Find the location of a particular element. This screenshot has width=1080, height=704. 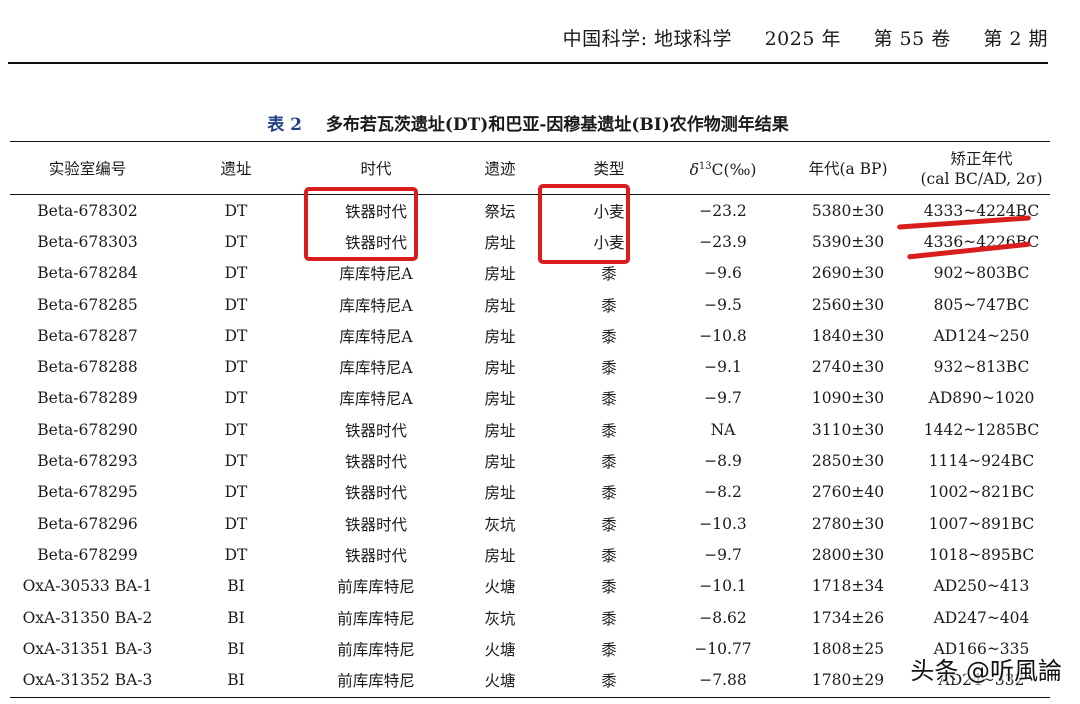

cell-age: 2560±30 is located at coordinates (848, 304).